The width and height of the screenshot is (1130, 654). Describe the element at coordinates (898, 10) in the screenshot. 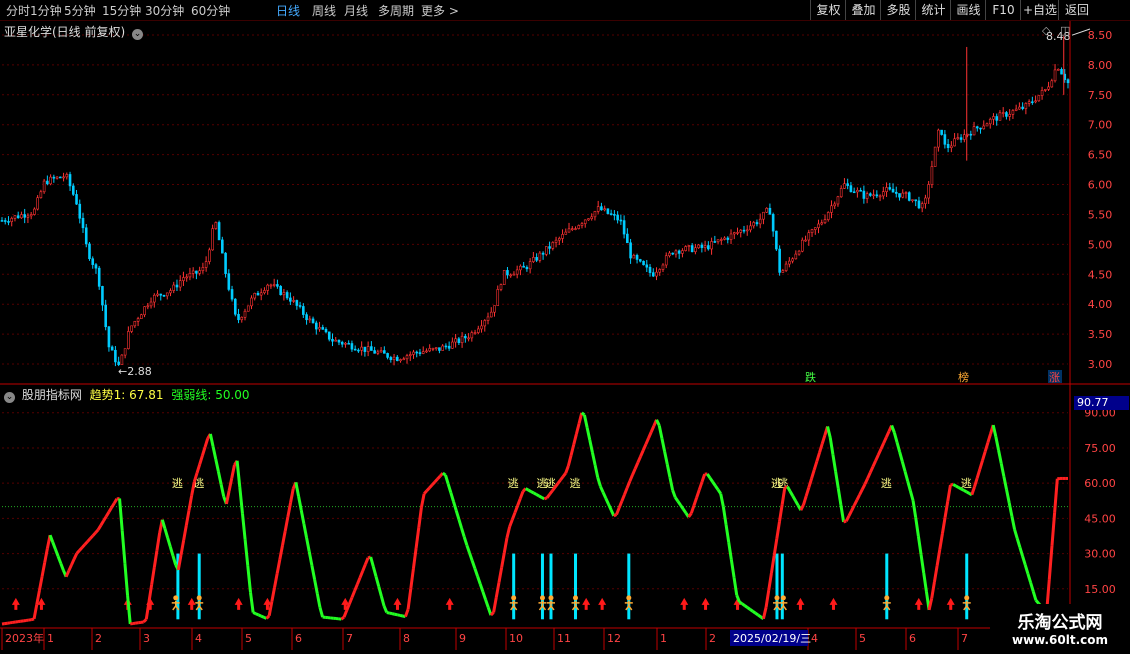

I see `toolbar-button-2: 多股` at that location.